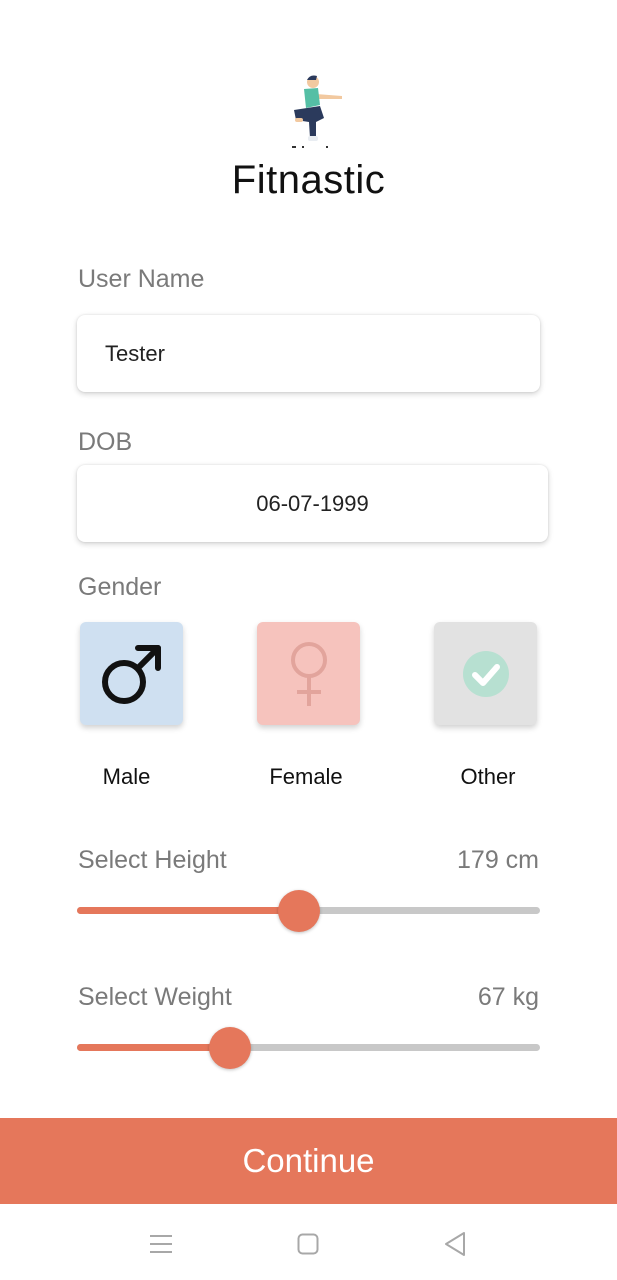  I want to click on dob-field: 06-07-1999, so click(312, 503).